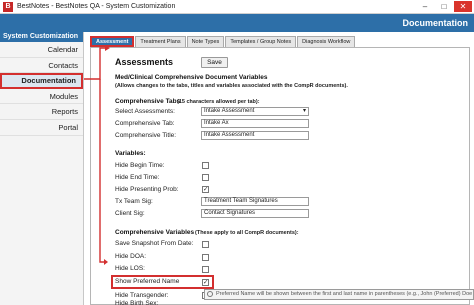  I want to click on hide-presenting-prob-label: Hide Presenting Prob:, so click(147, 189).